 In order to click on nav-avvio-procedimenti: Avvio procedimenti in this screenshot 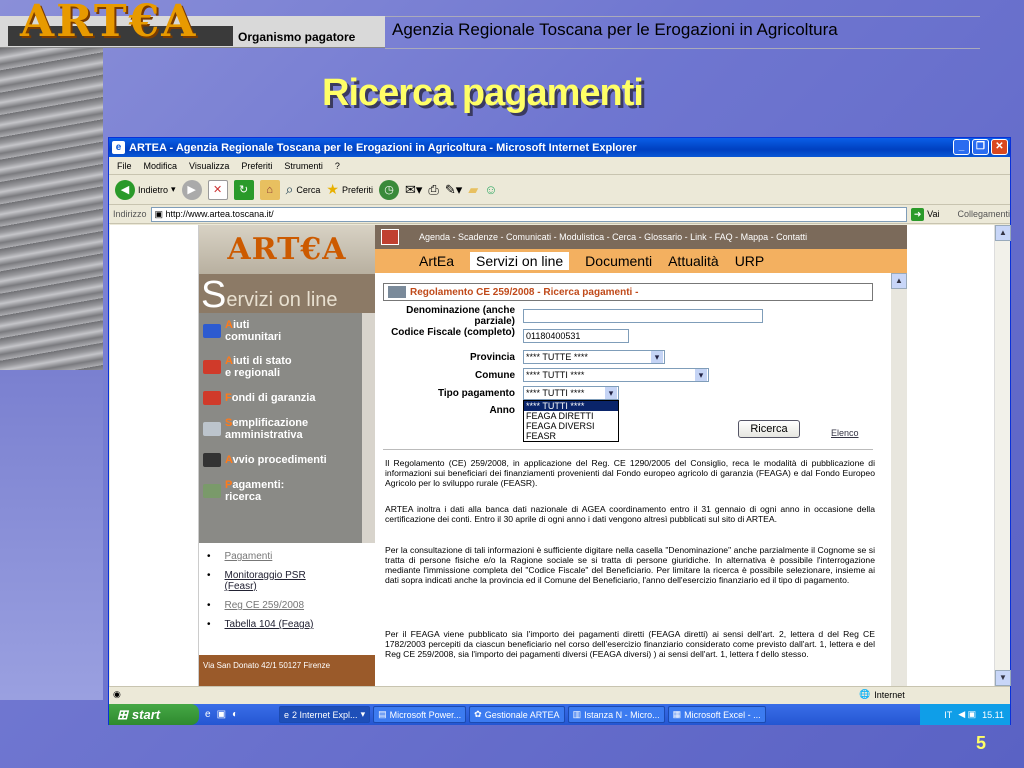, I will do `click(287, 460)`.